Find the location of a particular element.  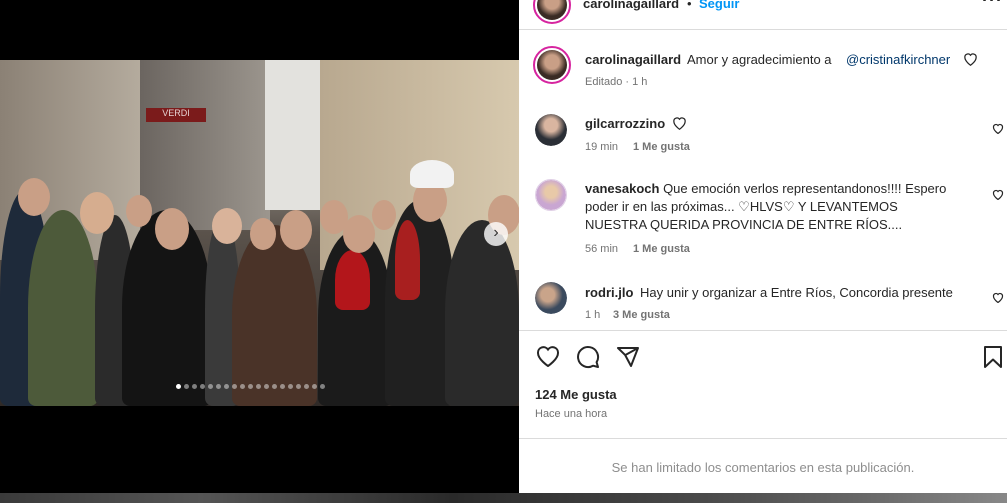

shop-sign: VERDI is located at coordinates (176, 115).